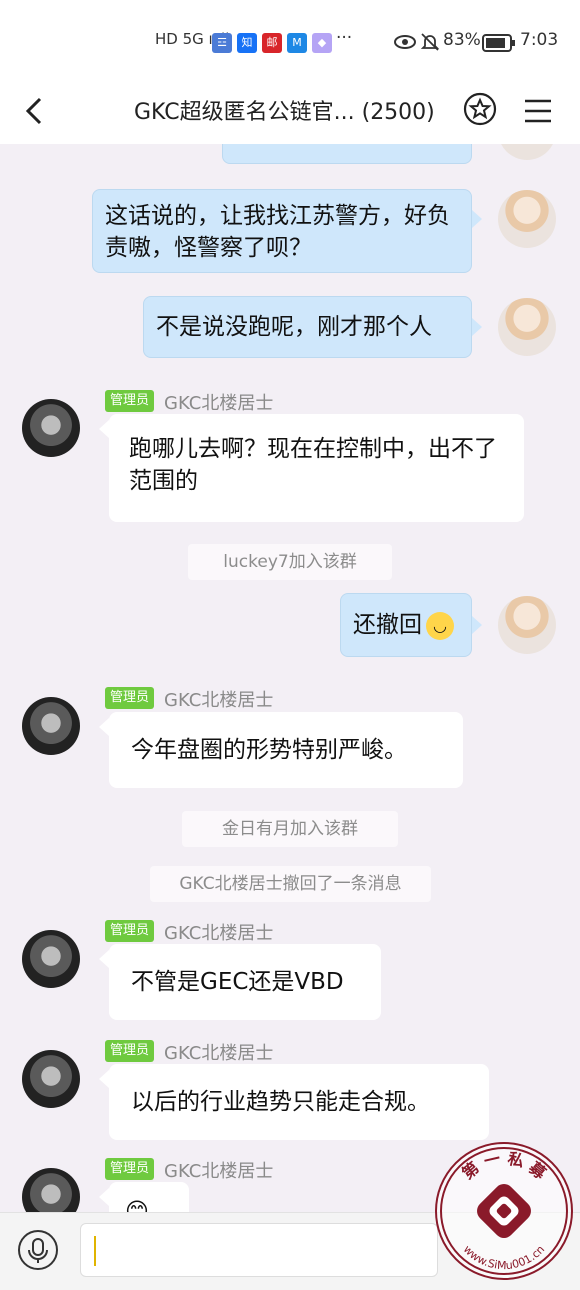 The height and width of the screenshot is (1290, 580). Describe the element at coordinates (222, 43) in the screenshot. I see `calendar-app-icon: ☲` at that location.